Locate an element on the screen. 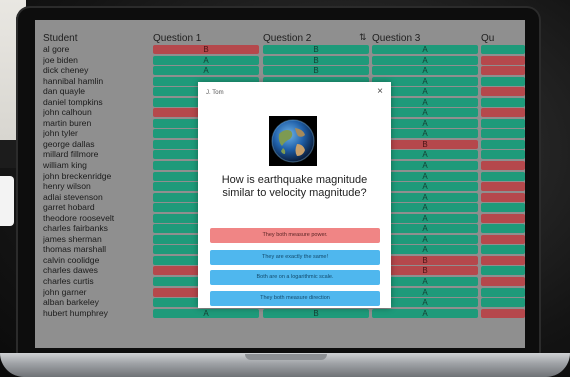  student-name: alban barkeley is located at coordinates (97, 302).